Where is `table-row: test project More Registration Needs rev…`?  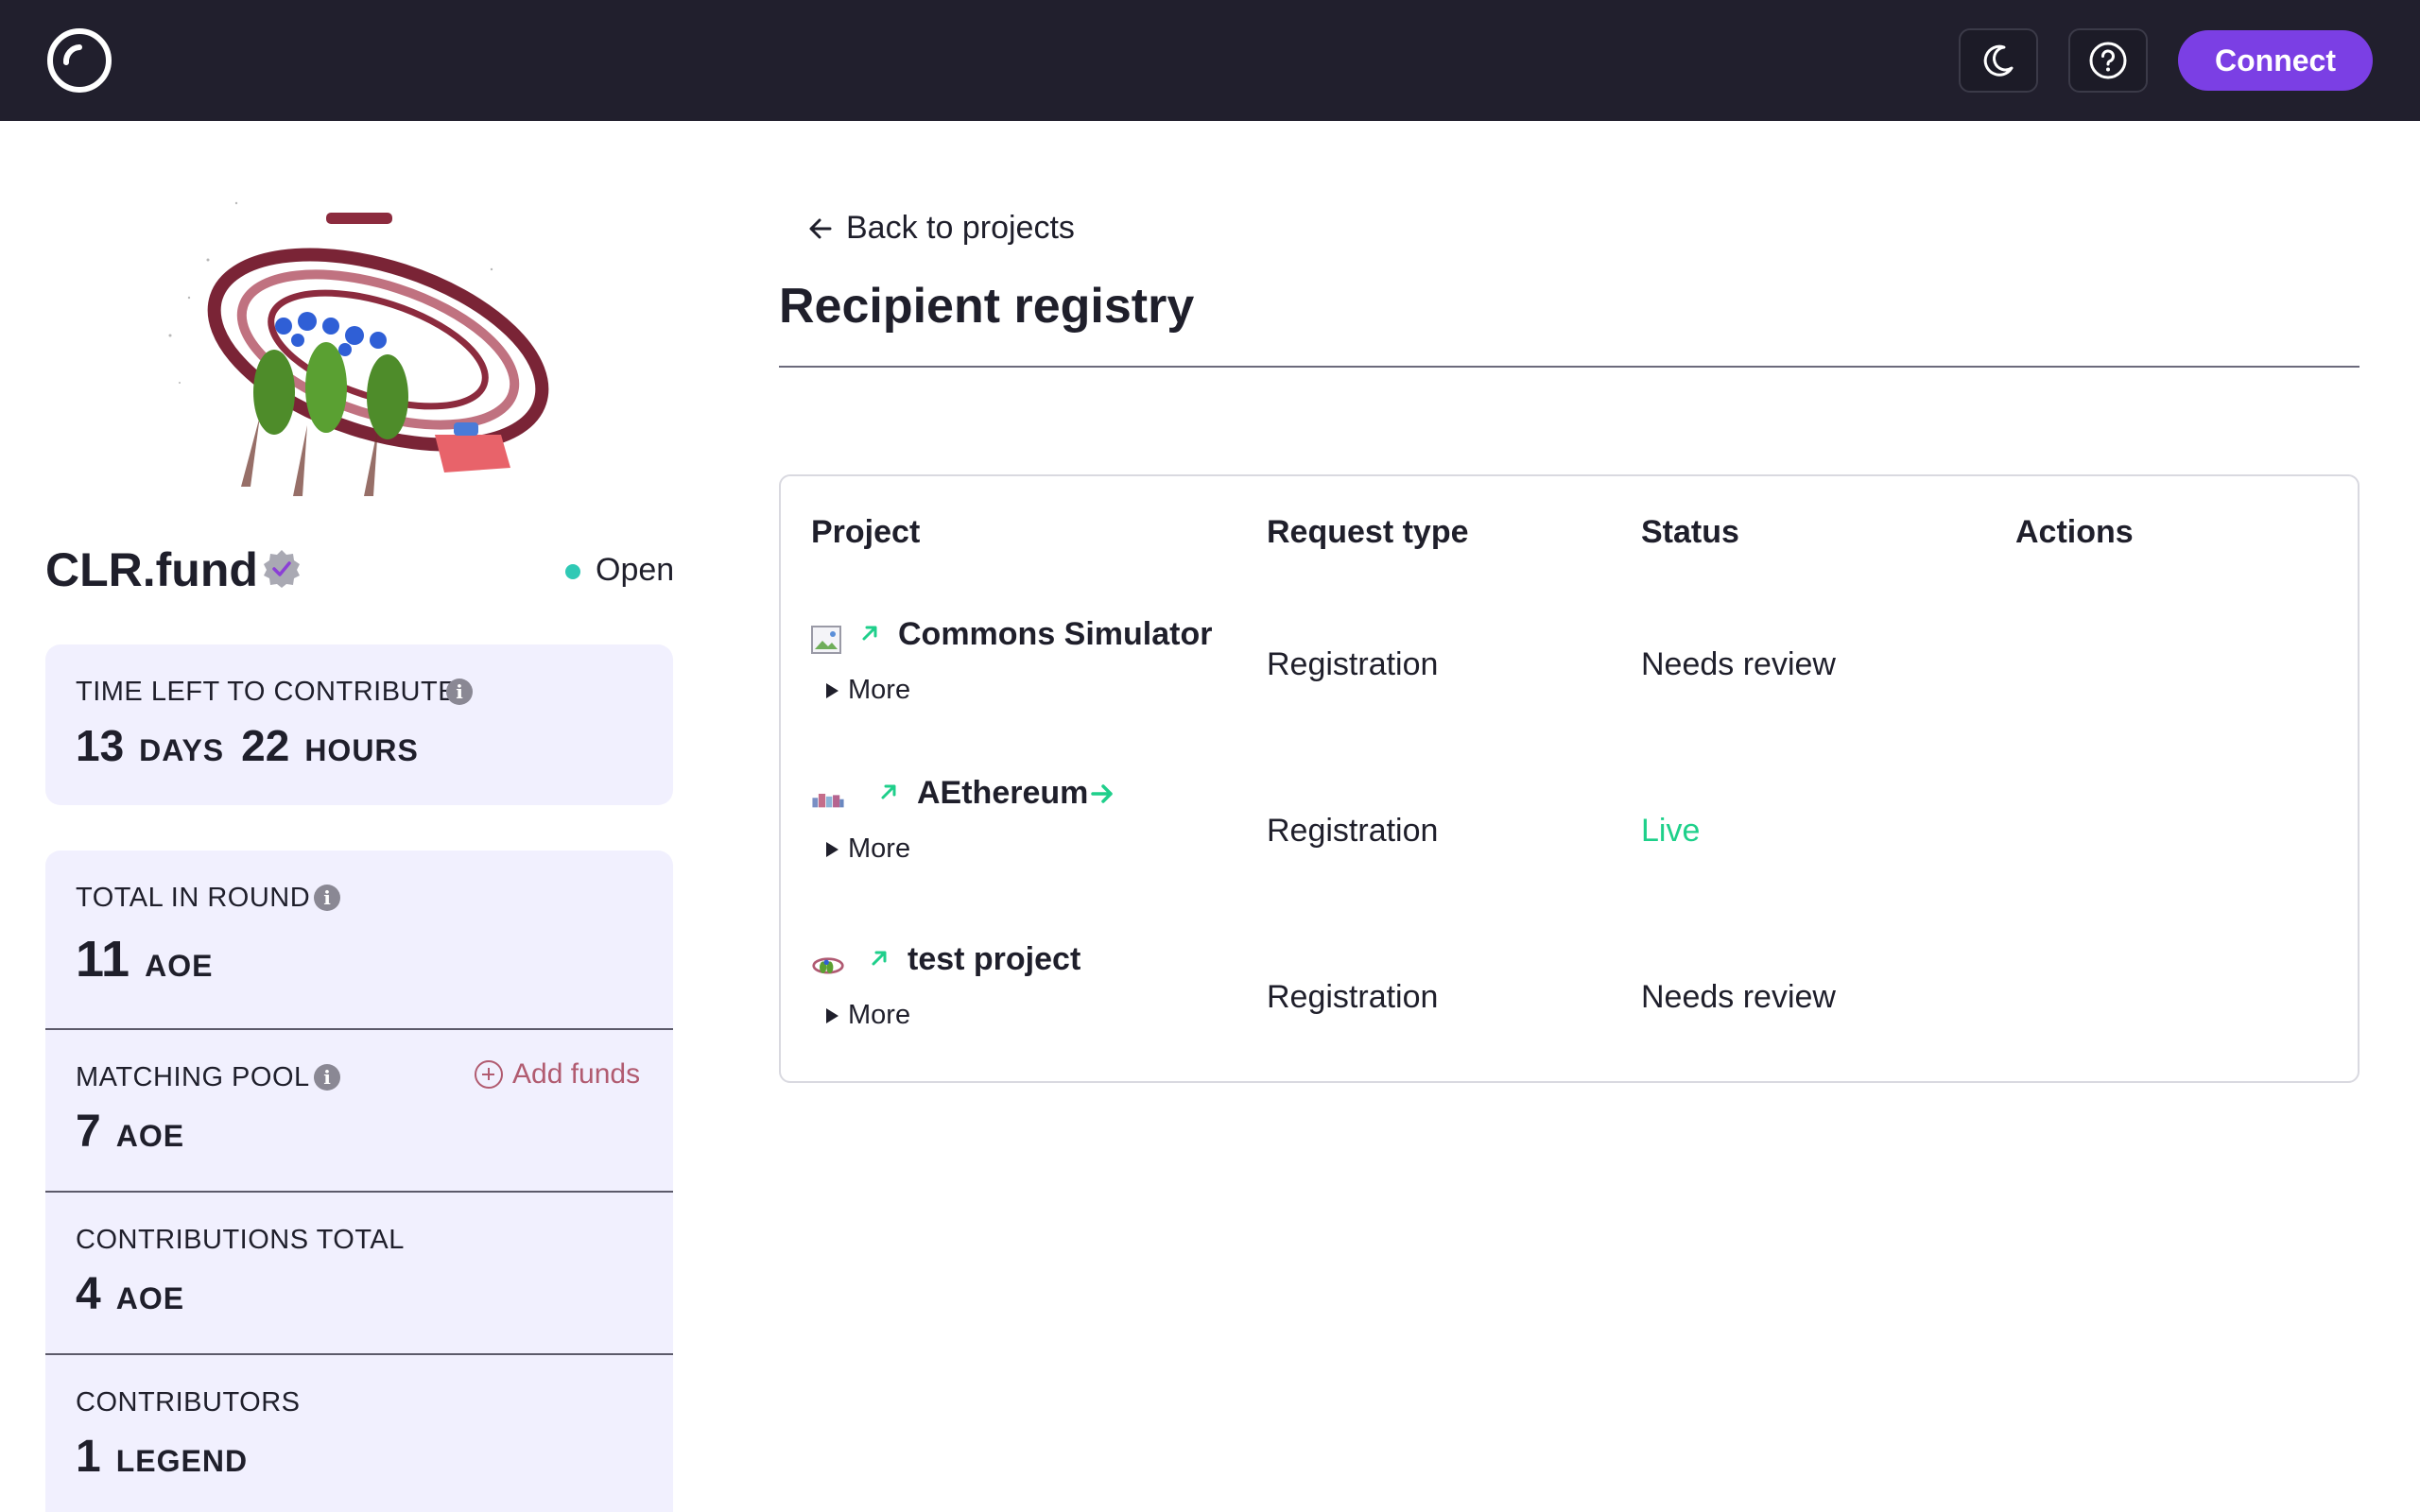
table-row: test project More Registration Needs rev… is located at coordinates (1569, 1015).